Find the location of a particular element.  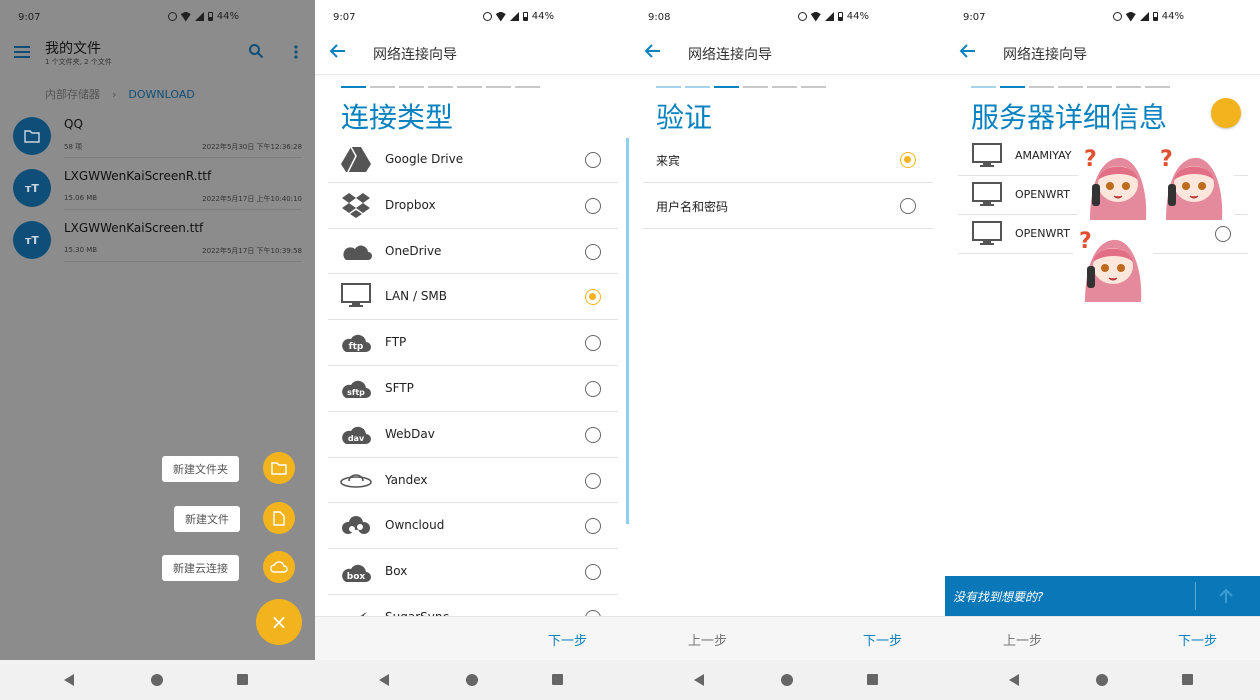

status-icons: 44% is located at coordinates (1148, 16).